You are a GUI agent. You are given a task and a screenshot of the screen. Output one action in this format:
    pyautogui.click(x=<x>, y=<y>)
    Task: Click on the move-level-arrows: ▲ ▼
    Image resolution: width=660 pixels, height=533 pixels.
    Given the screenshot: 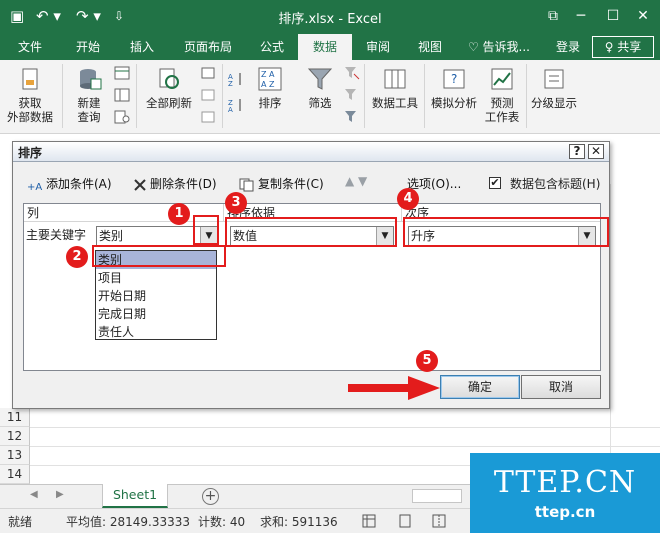 What is the action you would take?
    pyautogui.click(x=356, y=181)
    